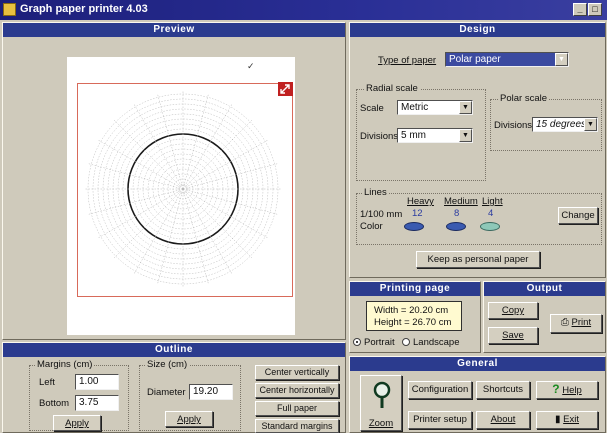 This screenshot has height=433, width=607. I want to click on landscape-label: Landscape, so click(436, 342).